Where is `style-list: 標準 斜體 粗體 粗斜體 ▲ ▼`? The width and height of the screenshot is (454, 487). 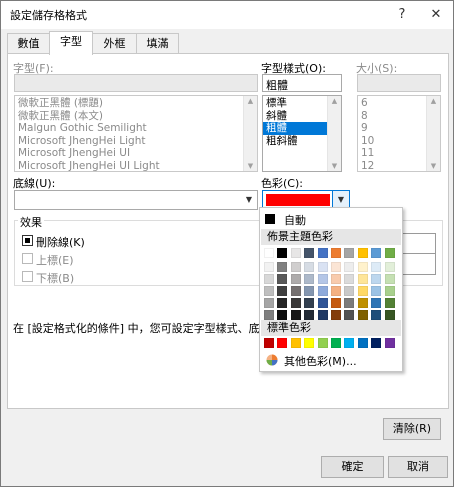 style-list: 標準 斜體 粗體 粗斜體 ▲ ▼ is located at coordinates (302, 133).